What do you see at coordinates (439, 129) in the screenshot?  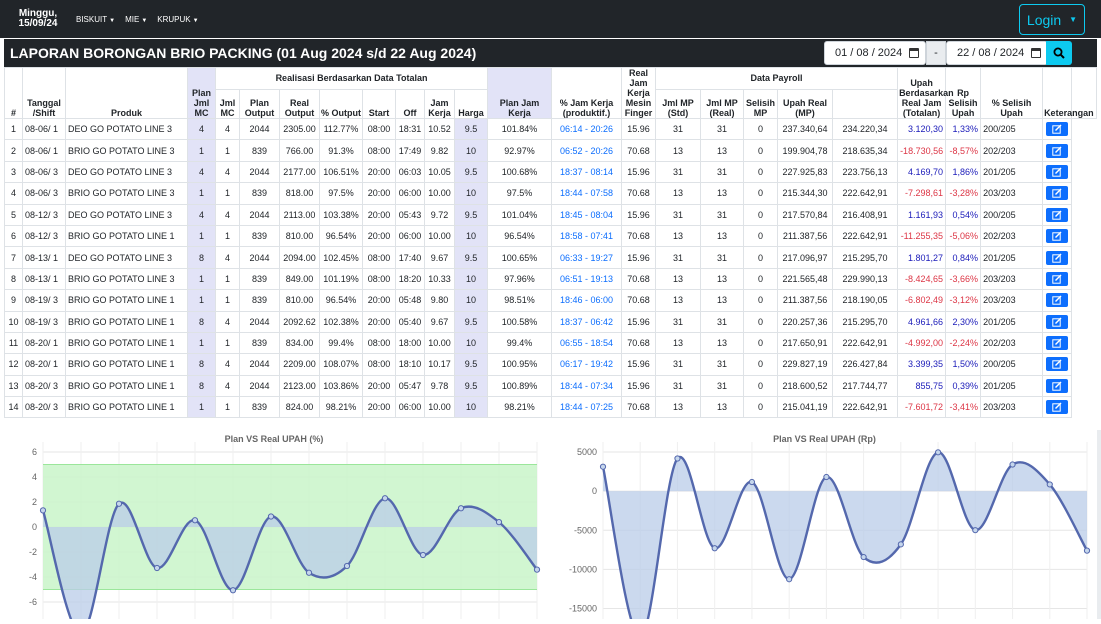 I see `cell-jam: 10.52` at bounding box center [439, 129].